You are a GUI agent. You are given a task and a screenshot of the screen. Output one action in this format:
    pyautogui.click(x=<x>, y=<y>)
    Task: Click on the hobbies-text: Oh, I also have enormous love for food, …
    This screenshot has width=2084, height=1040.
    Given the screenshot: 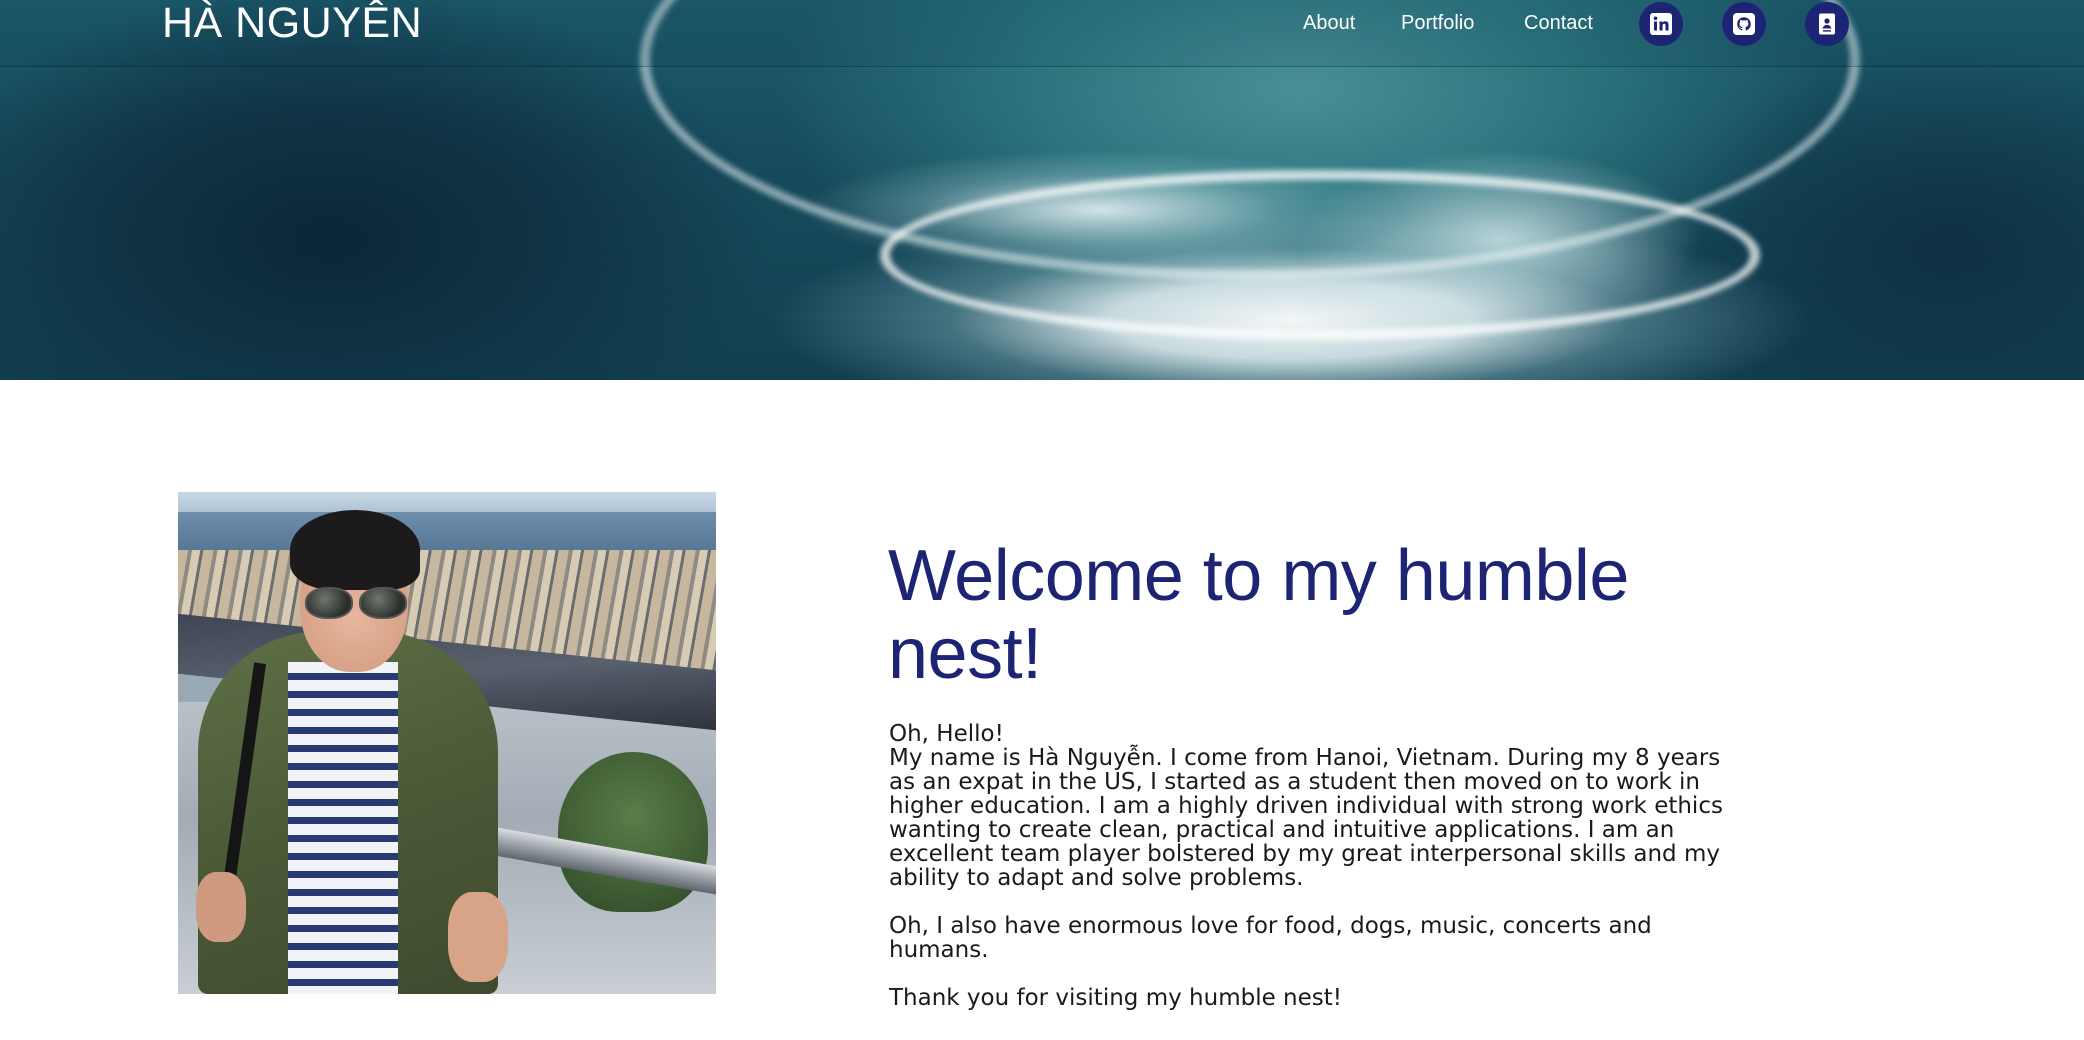 What is the action you would take?
    pyautogui.click(x=1270, y=938)
    